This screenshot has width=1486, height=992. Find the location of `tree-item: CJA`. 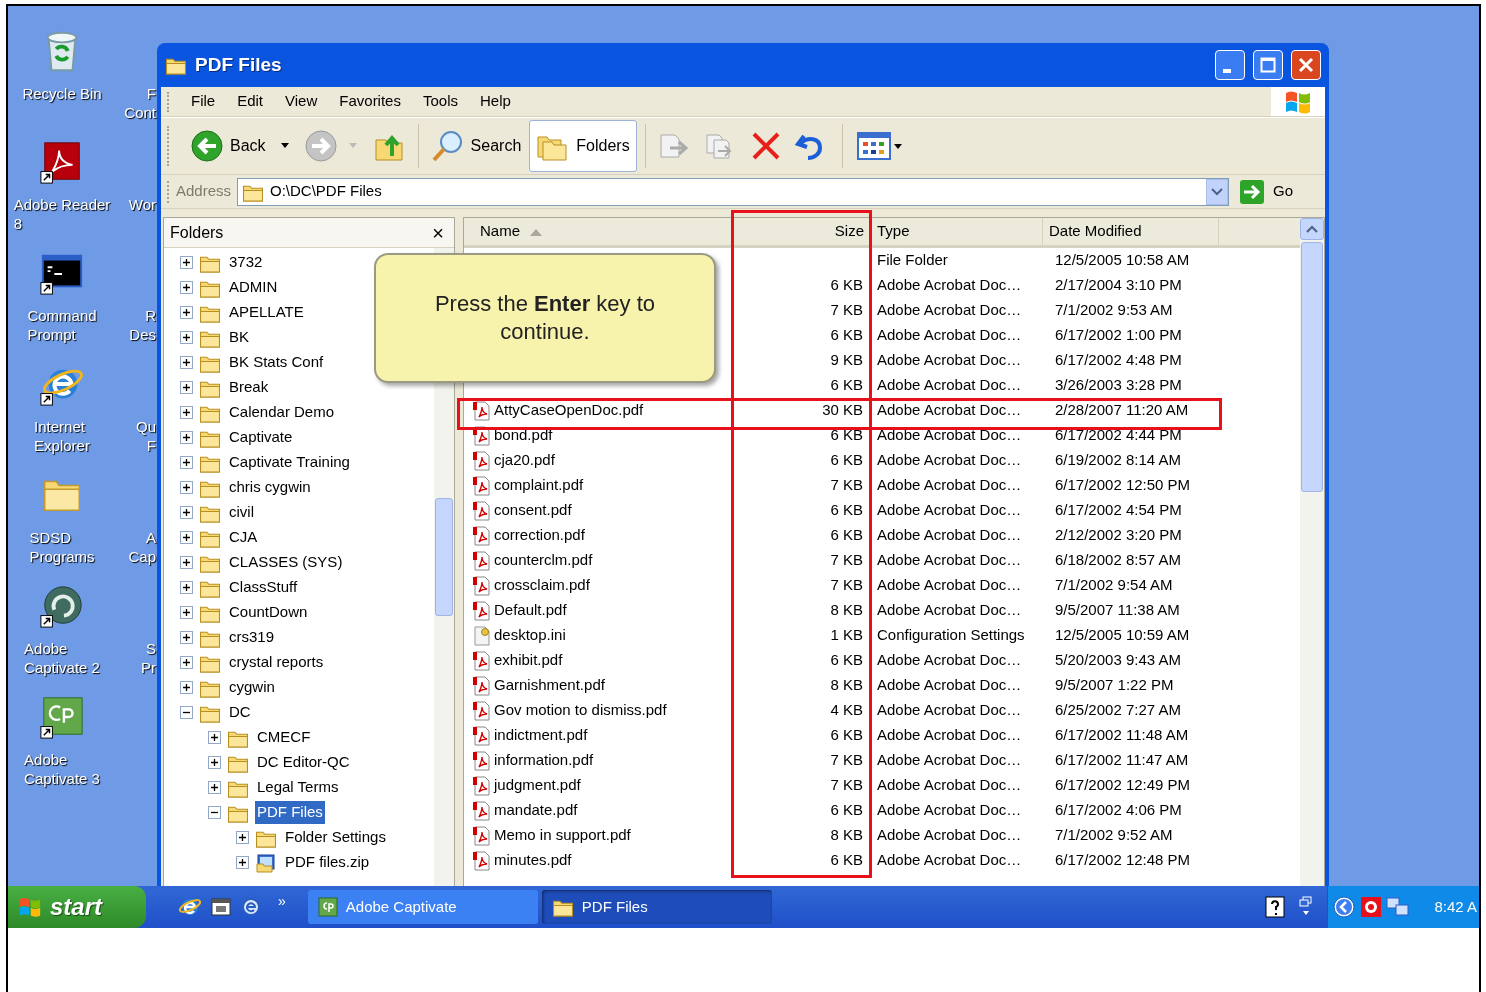

tree-item: CJA is located at coordinates (243, 537).